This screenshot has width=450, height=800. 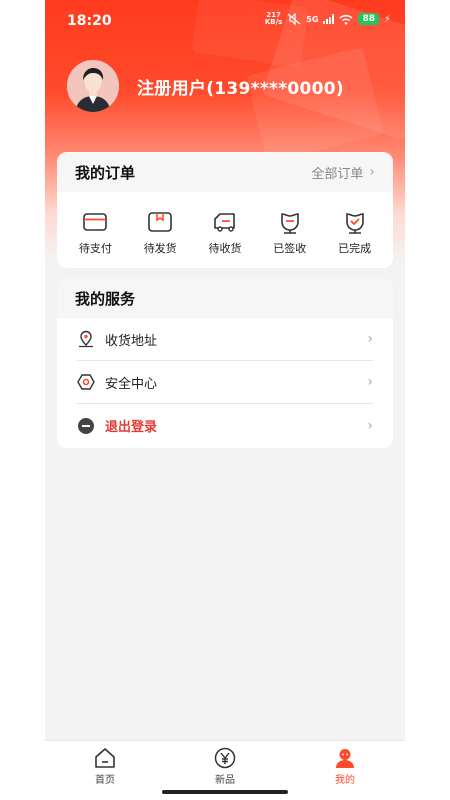 What do you see at coordinates (225, 758) in the screenshot?
I see `yen-icon` at bounding box center [225, 758].